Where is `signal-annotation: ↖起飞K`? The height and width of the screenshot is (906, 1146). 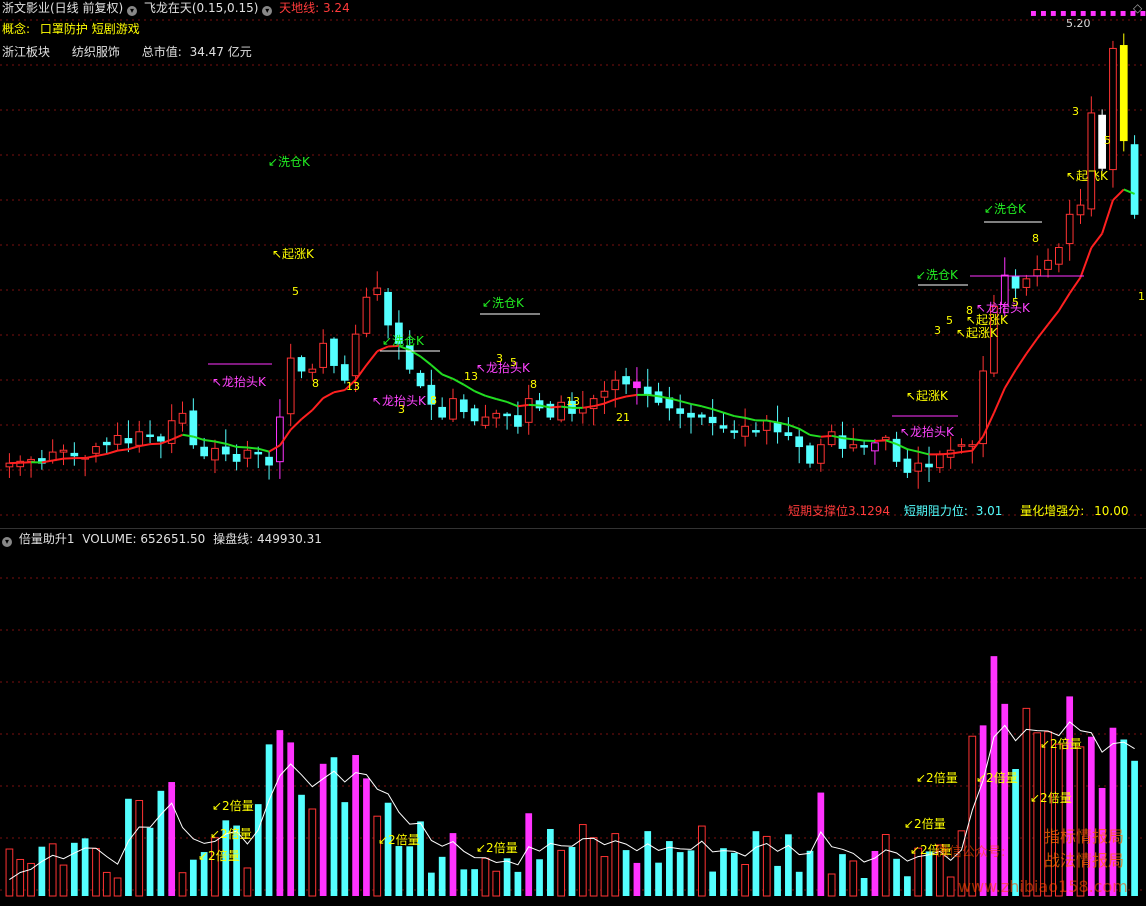
signal-annotation: ↖起飞K is located at coordinates (1087, 176).